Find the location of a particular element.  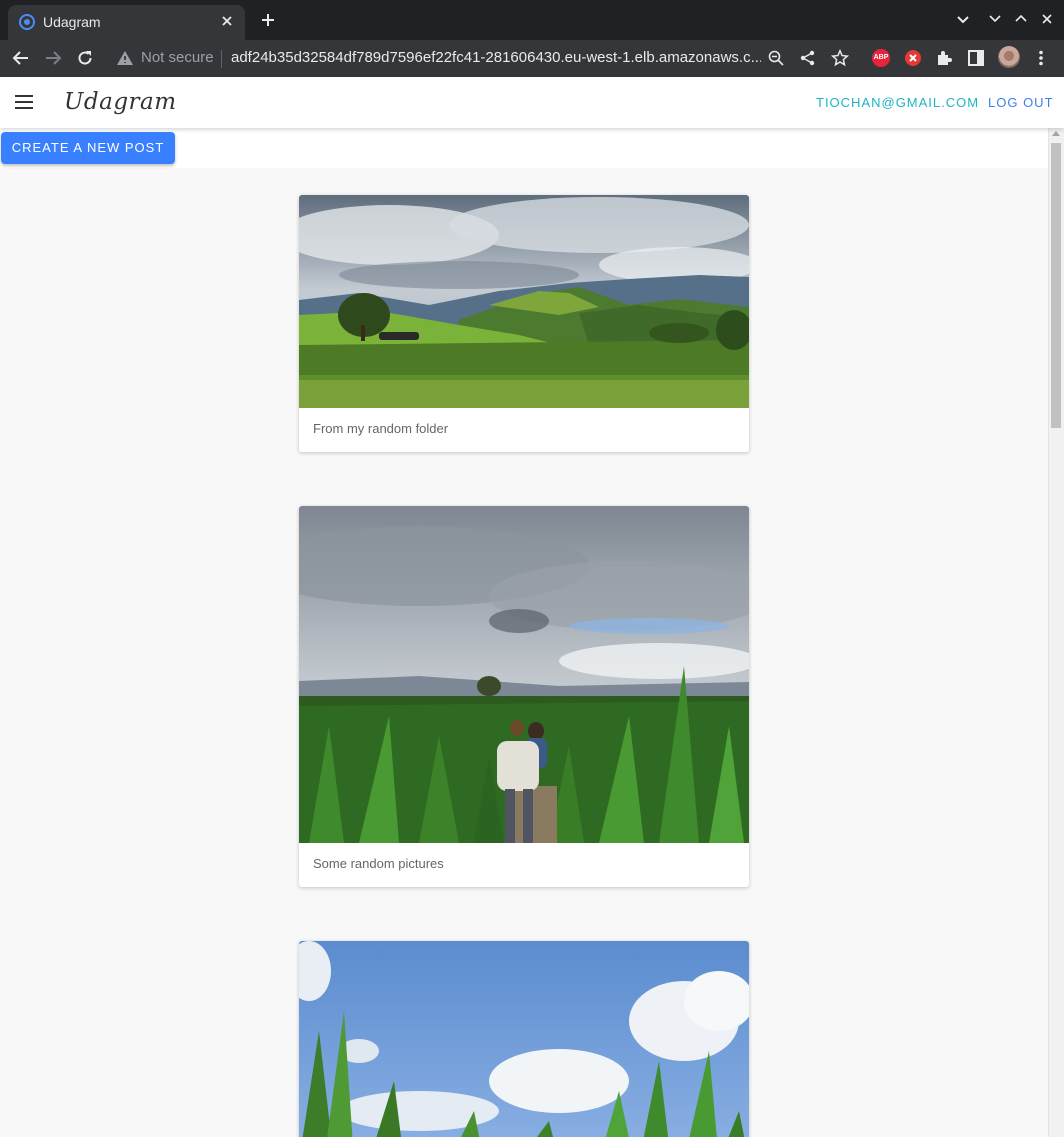

post-card is located at coordinates (524, 1039).